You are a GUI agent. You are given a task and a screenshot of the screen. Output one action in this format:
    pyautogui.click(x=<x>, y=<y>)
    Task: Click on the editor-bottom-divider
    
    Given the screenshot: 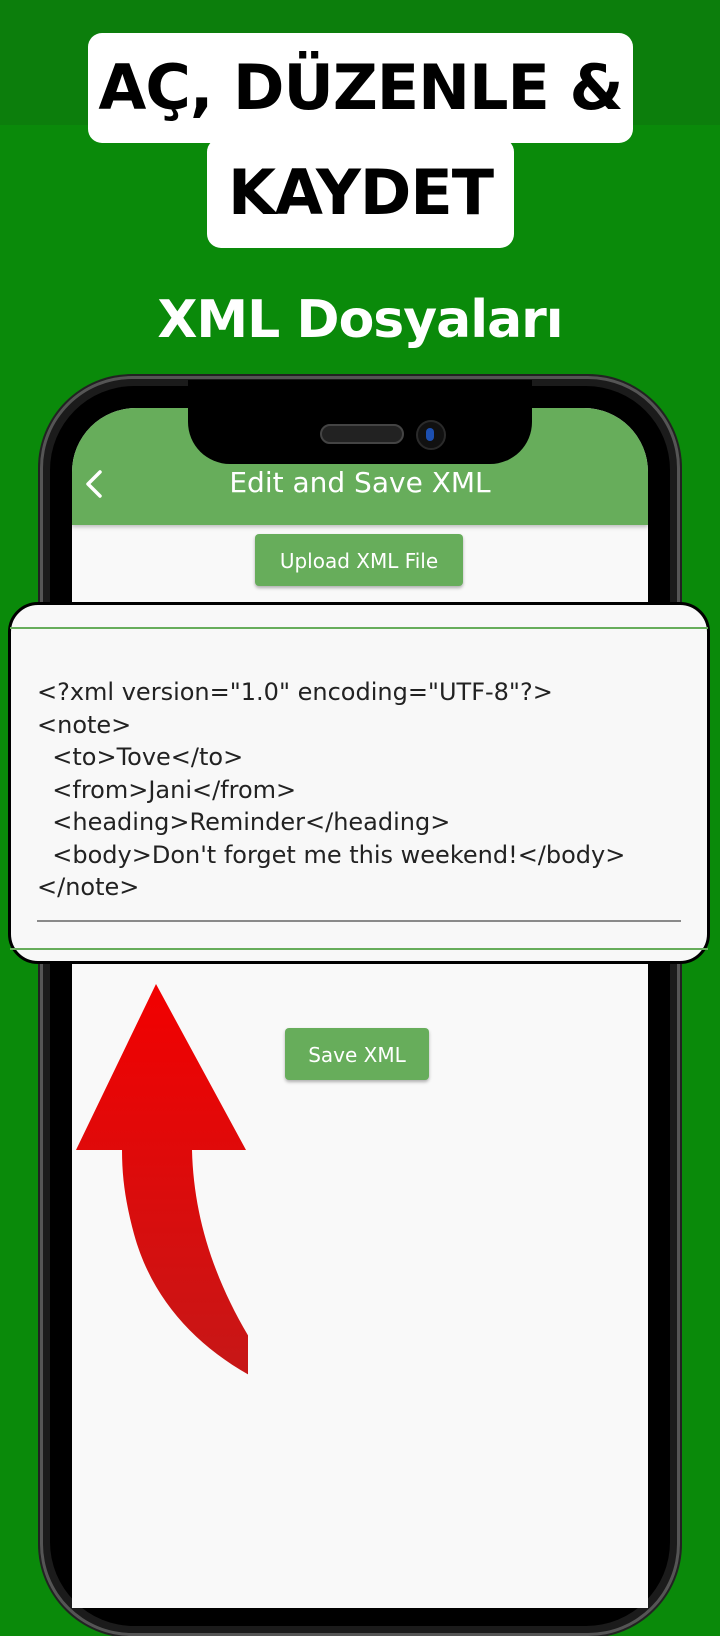 What is the action you would take?
    pyautogui.click(x=359, y=949)
    